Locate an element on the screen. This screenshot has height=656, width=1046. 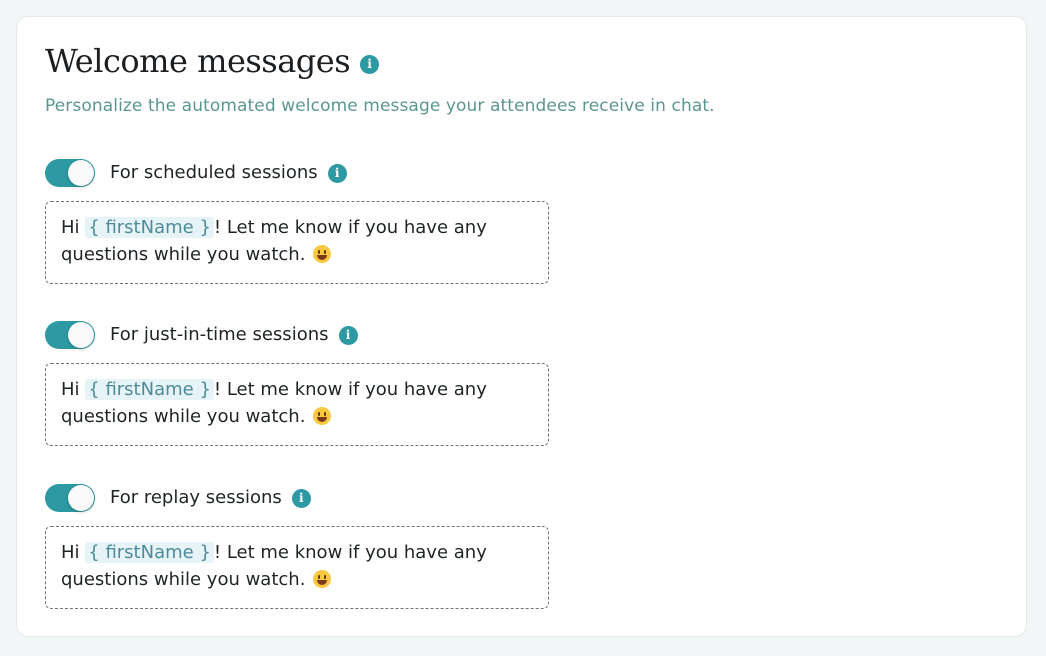
toggle-label: For scheduled sessions is located at coordinates (214, 172).